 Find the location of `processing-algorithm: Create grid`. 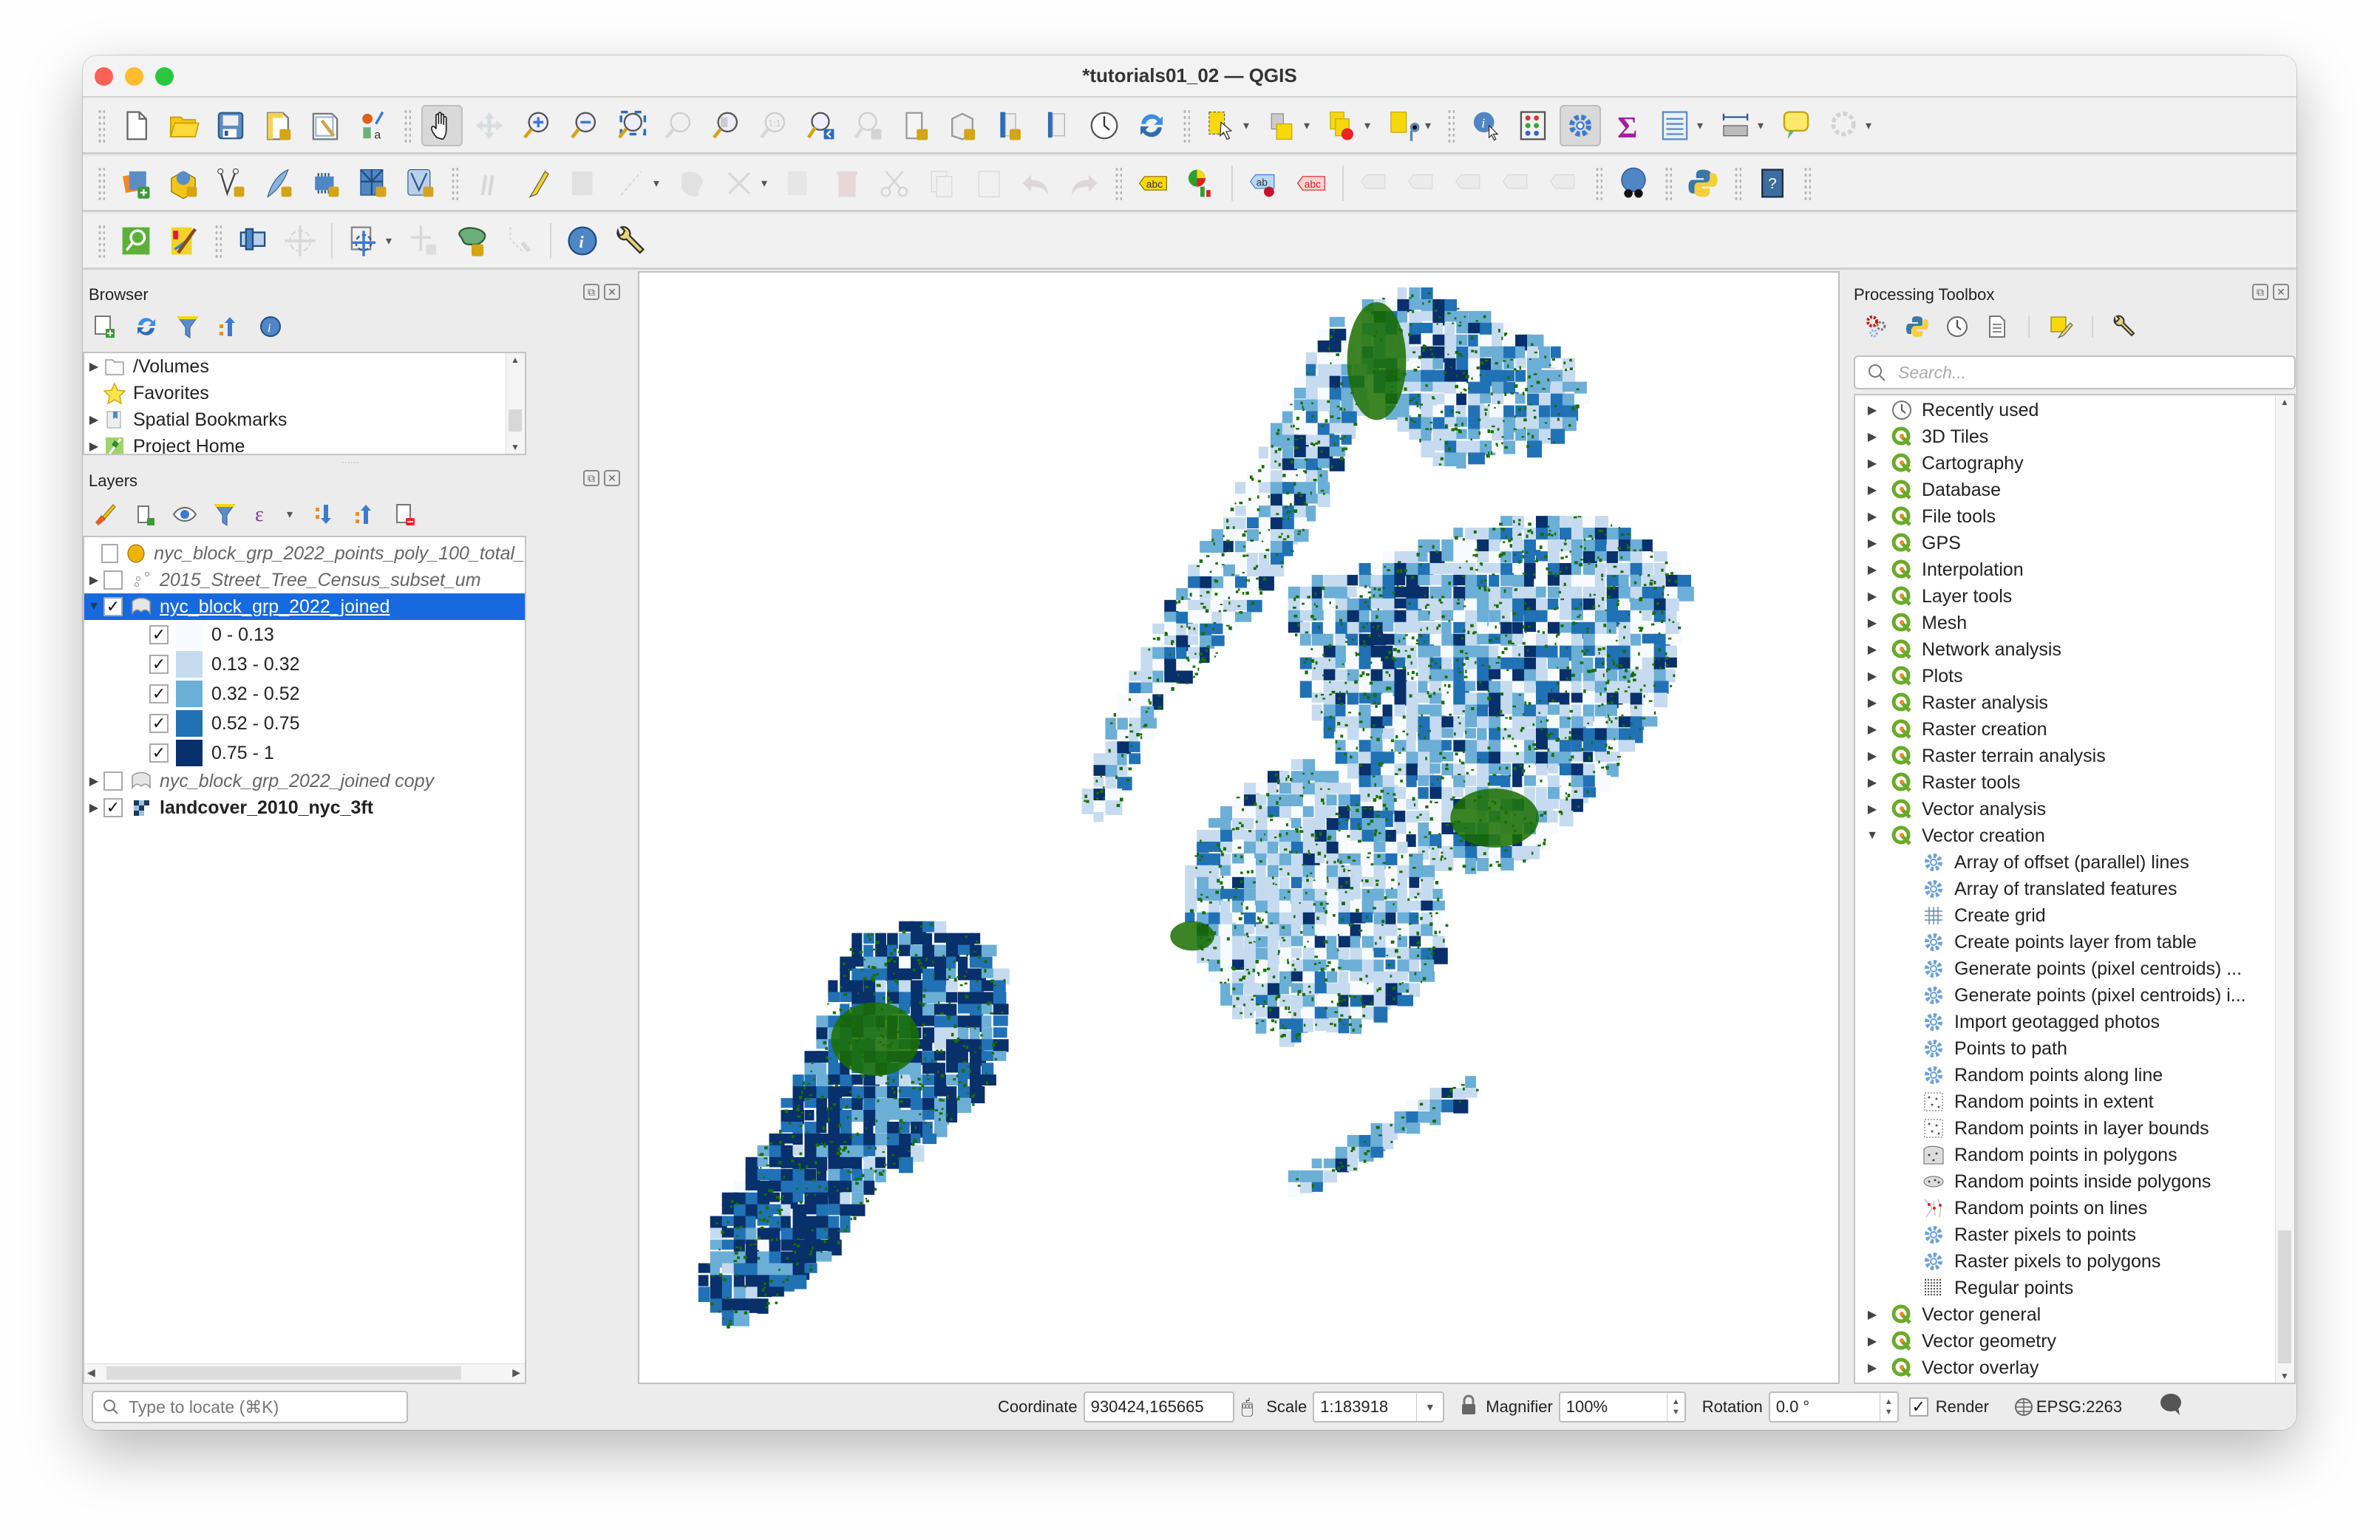

processing-algorithm: Create grid is located at coordinates (2074, 915).